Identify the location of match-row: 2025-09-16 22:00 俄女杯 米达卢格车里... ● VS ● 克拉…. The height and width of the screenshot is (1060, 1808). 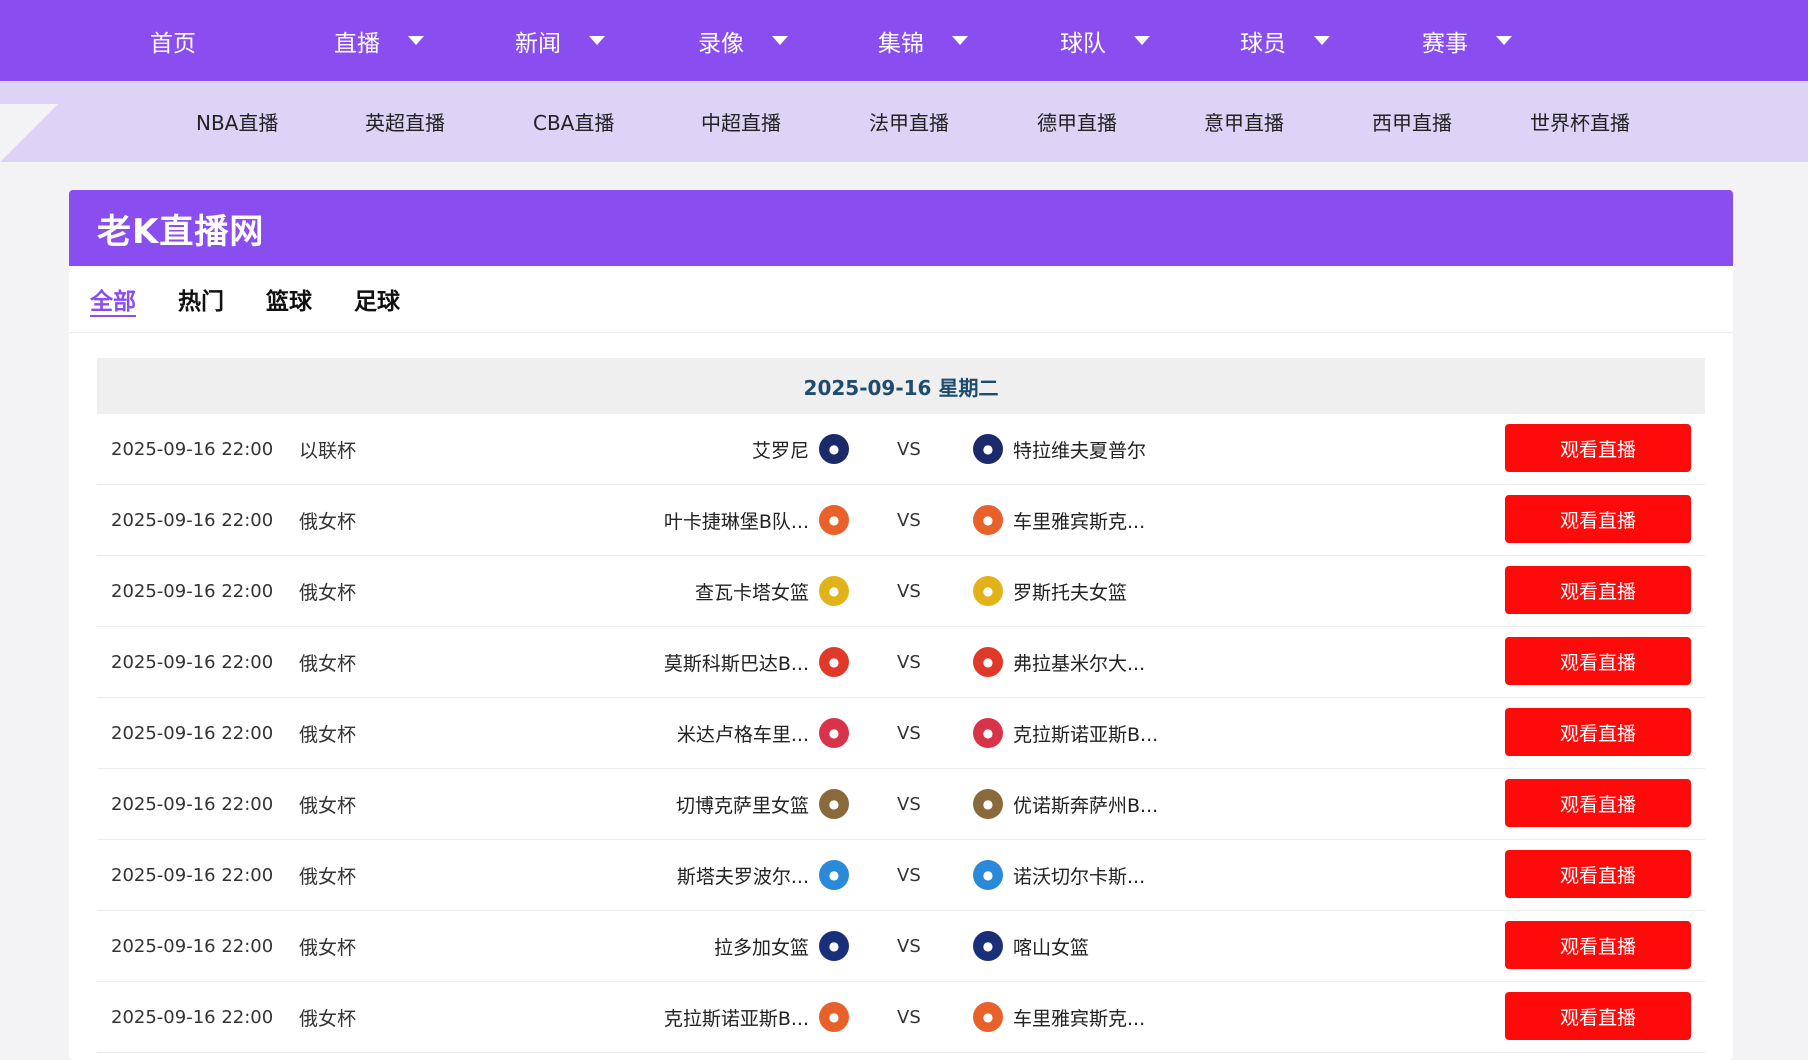
(901, 733).